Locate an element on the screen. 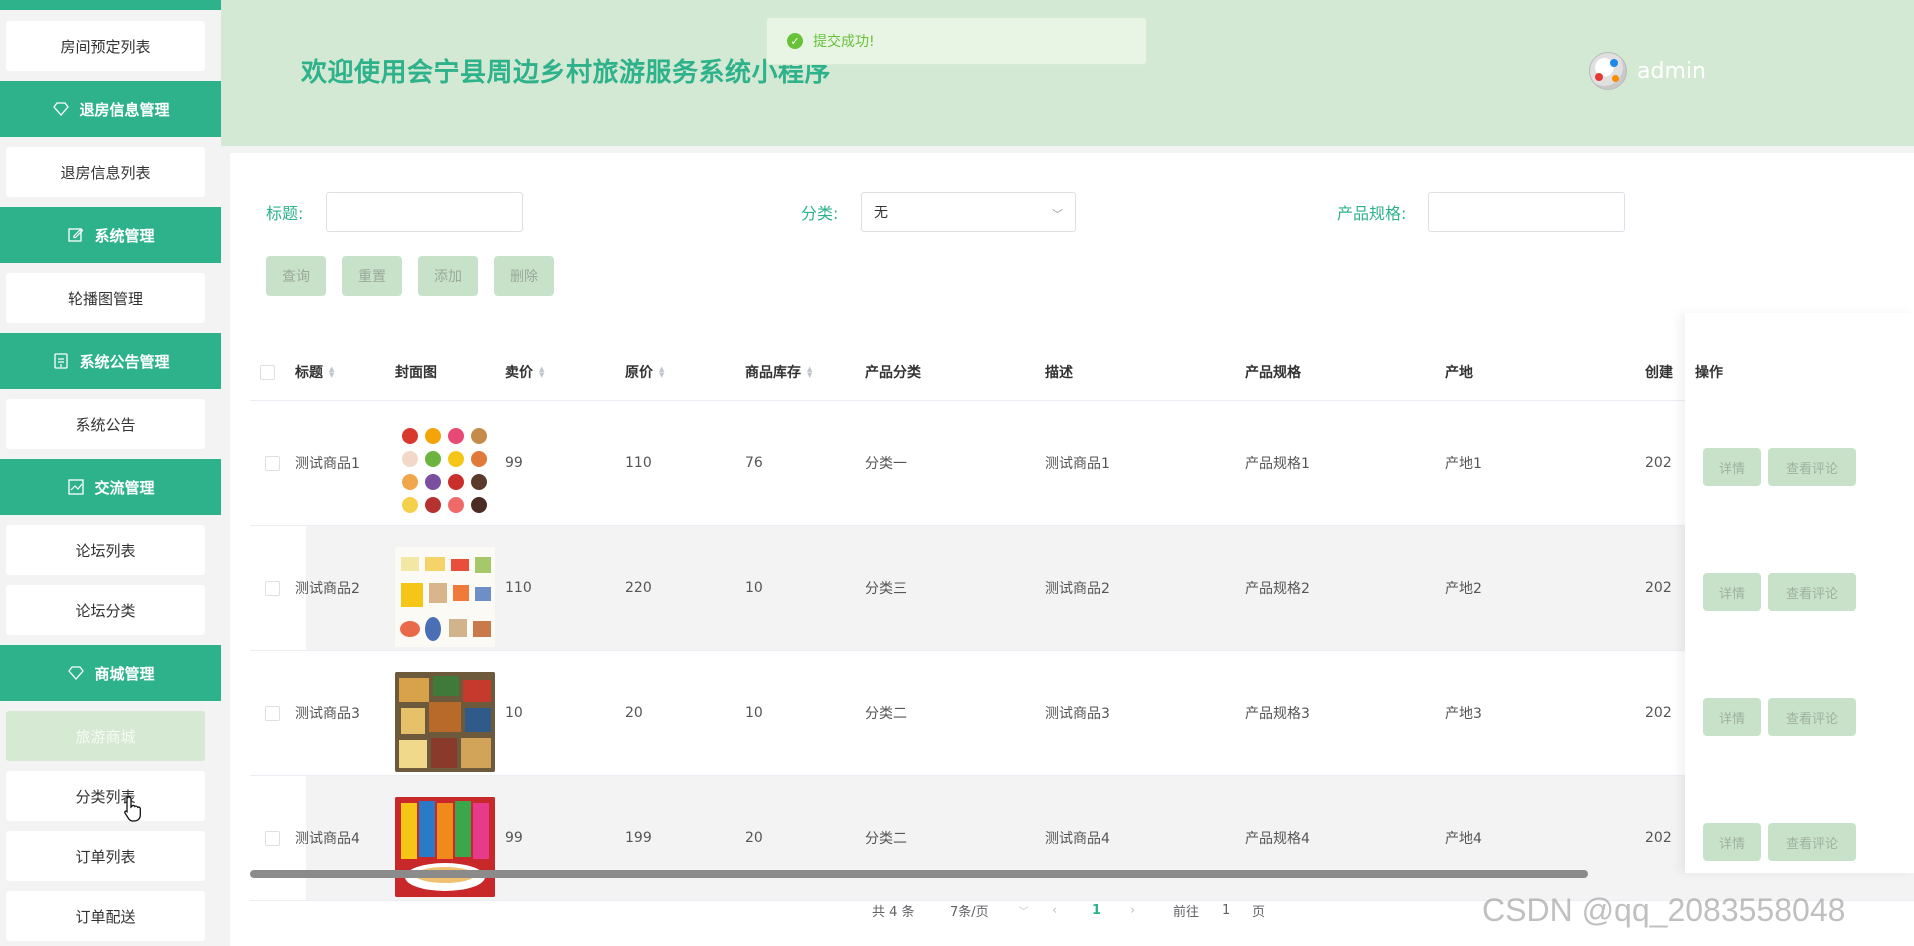  hand-cursor-icon is located at coordinates (132, 809).